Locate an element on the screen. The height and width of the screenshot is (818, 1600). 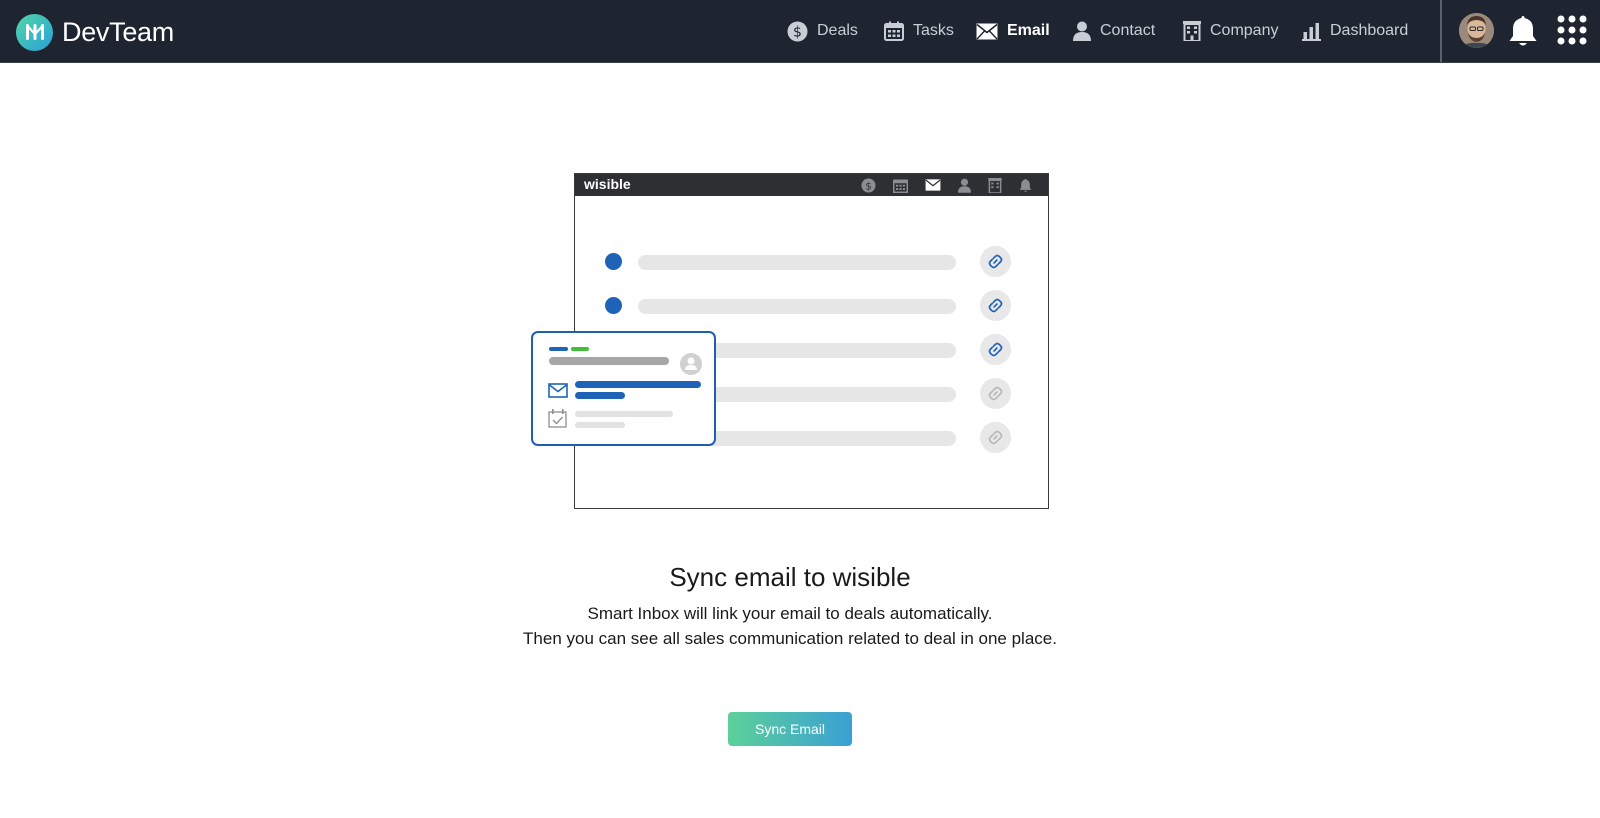
nav-label-company: Company is located at coordinates (1244, 30).